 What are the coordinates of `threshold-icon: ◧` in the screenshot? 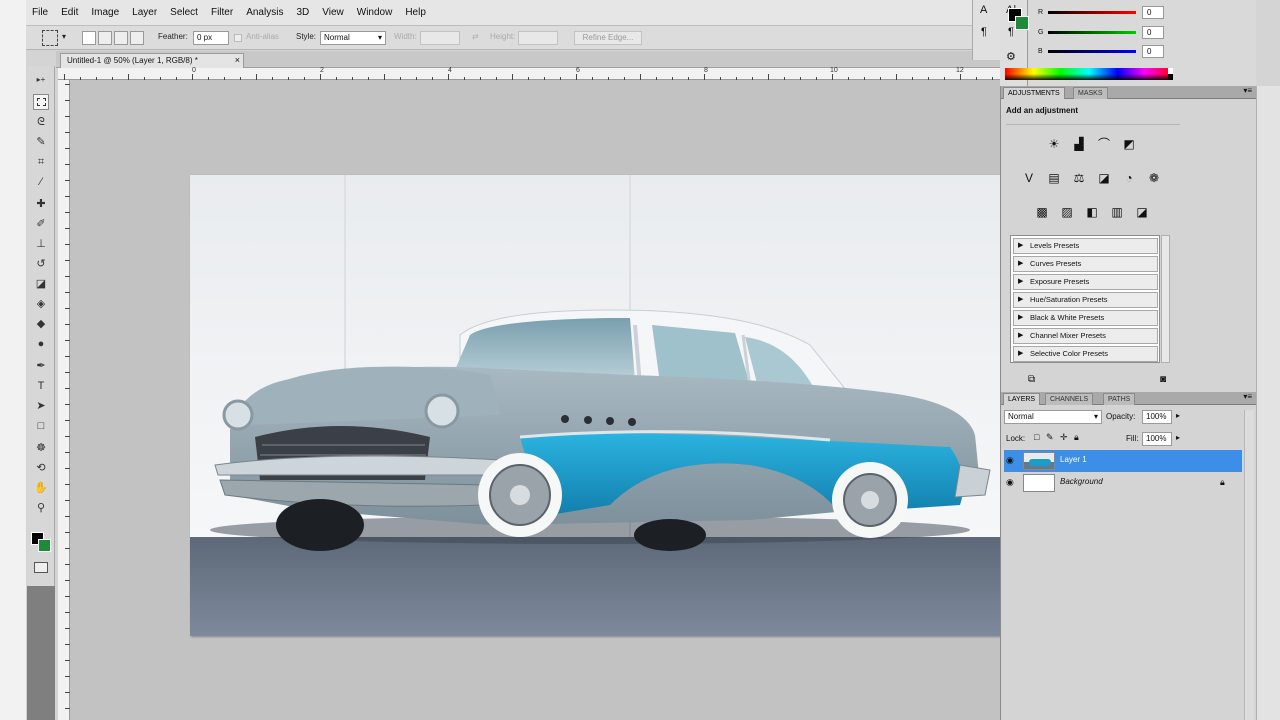 It's located at (1092, 212).